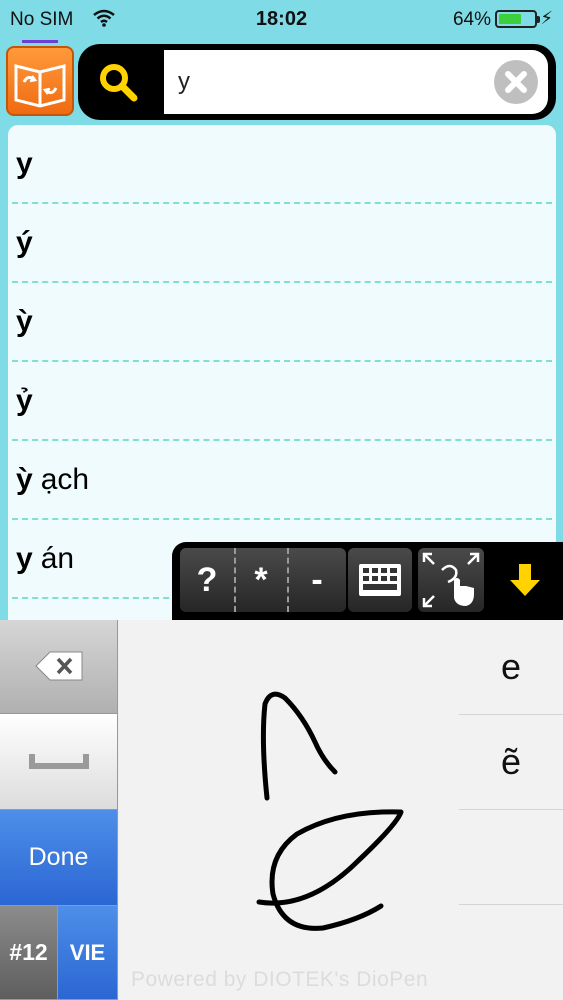 The image size is (563, 1000). What do you see at coordinates (280, 979) in the screenshot?
I see `powered-by-label: Powered by DIOTEK's DioPen` at bounding box center [280, 979].